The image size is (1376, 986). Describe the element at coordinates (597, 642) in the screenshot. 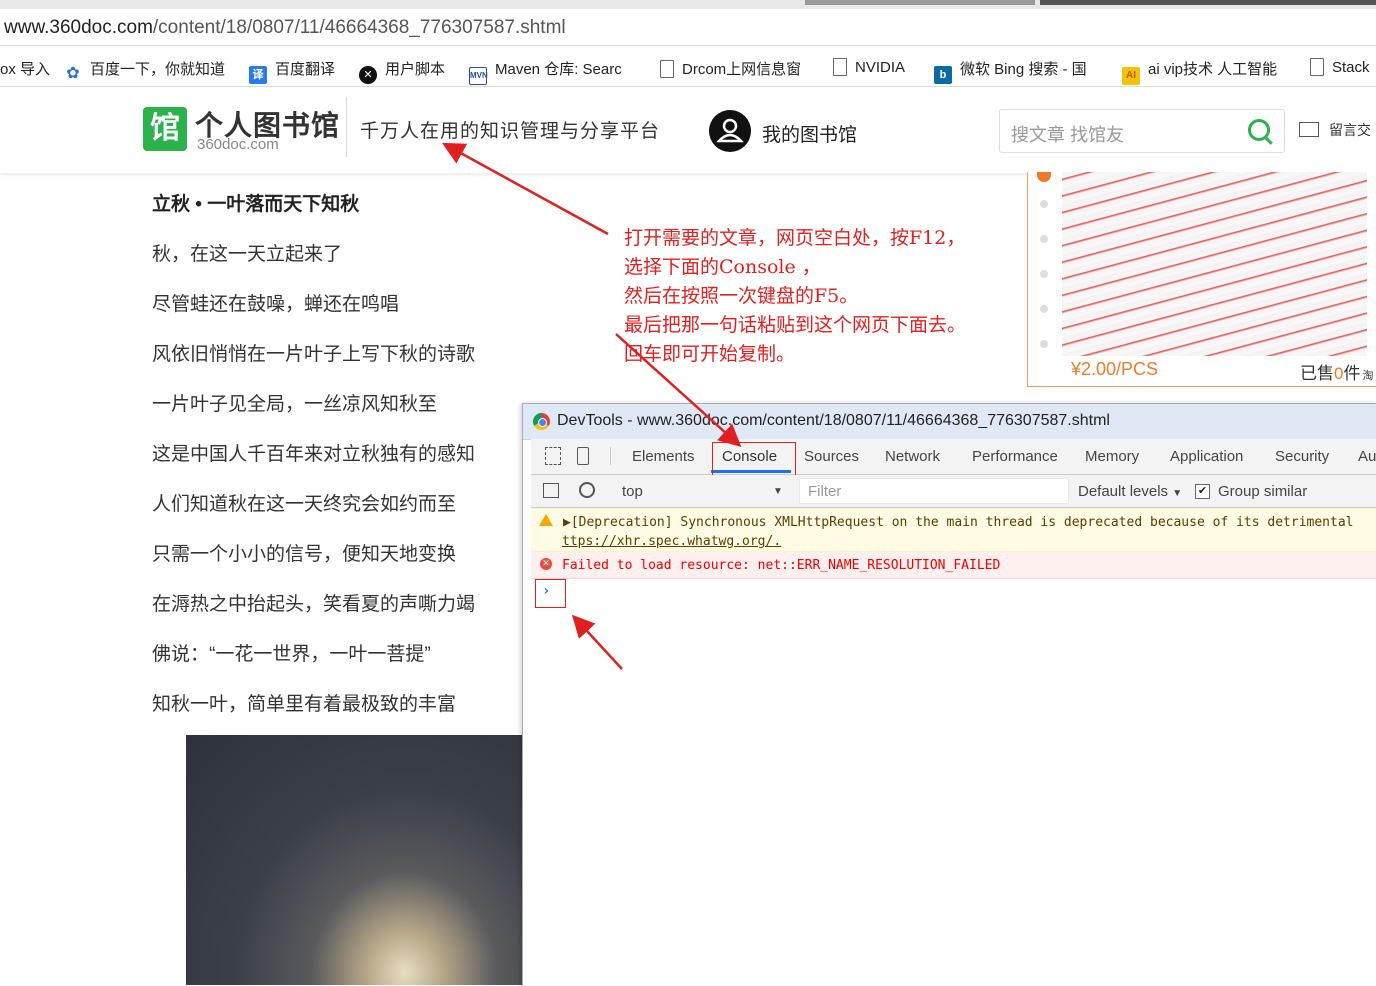

I see `arrow-to-console-prompt` at that location.